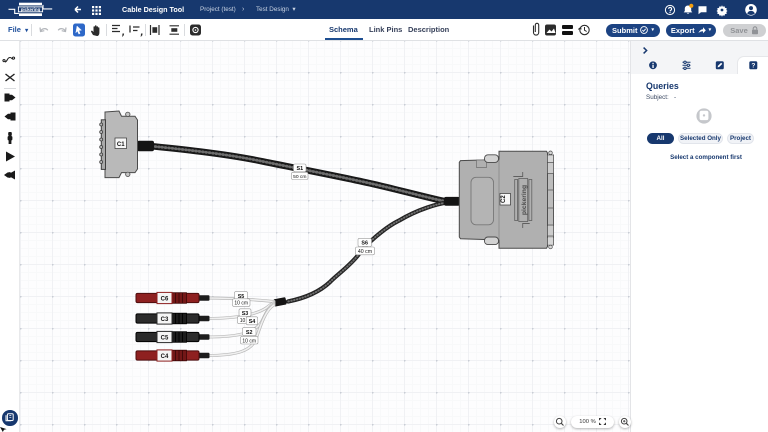 This screenshot has height=432, width=768. I want to click on svg-text: S3, so click(245, 314).